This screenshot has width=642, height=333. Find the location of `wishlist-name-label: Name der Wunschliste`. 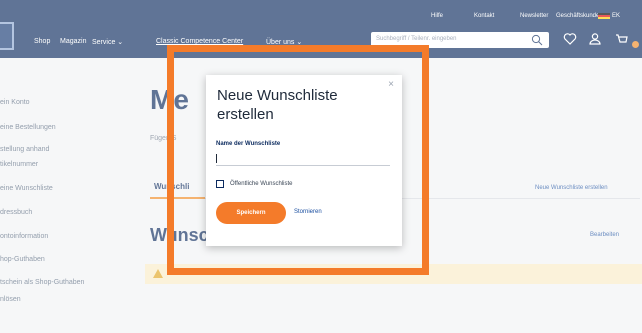

wishlist-name-label: Name der Wunschliste is located at coordinates (248, 144).